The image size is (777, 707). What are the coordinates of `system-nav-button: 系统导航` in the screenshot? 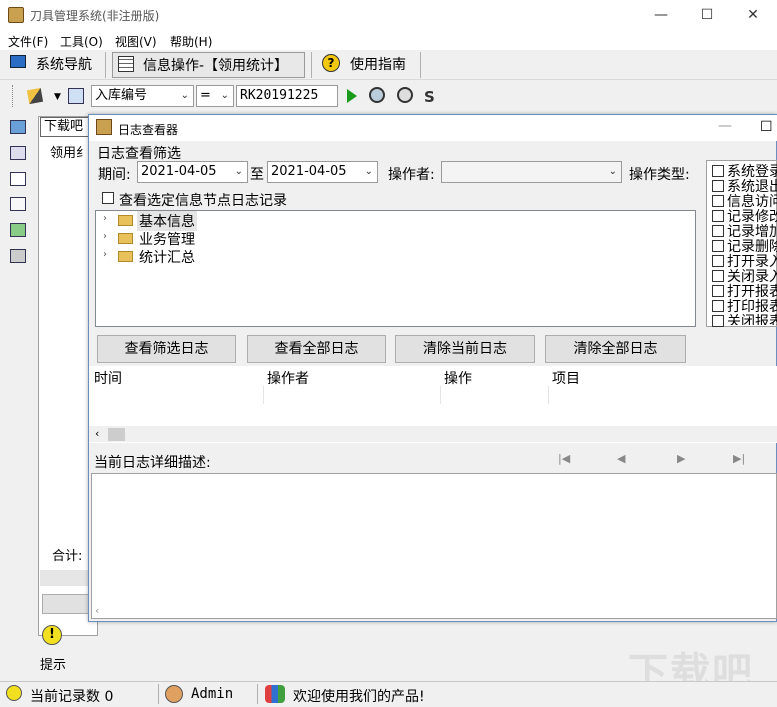 It's located at (64, 65).